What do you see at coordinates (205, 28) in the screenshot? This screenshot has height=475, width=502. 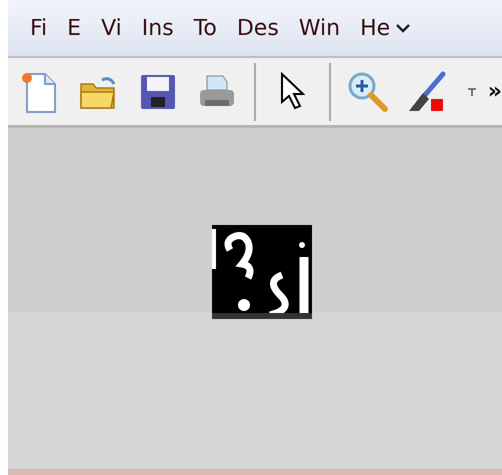 I see `menu-item: To` at bounding box center [205, 28].